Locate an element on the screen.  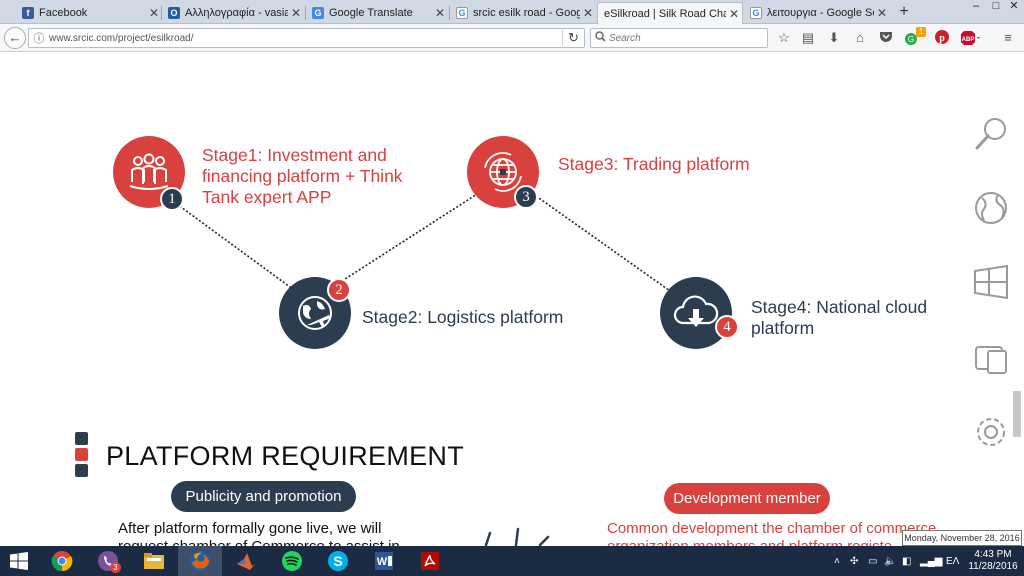
tab-mail: O Αλληλογραφία - vasia r... ✕ is located at coordinates (233, 13).